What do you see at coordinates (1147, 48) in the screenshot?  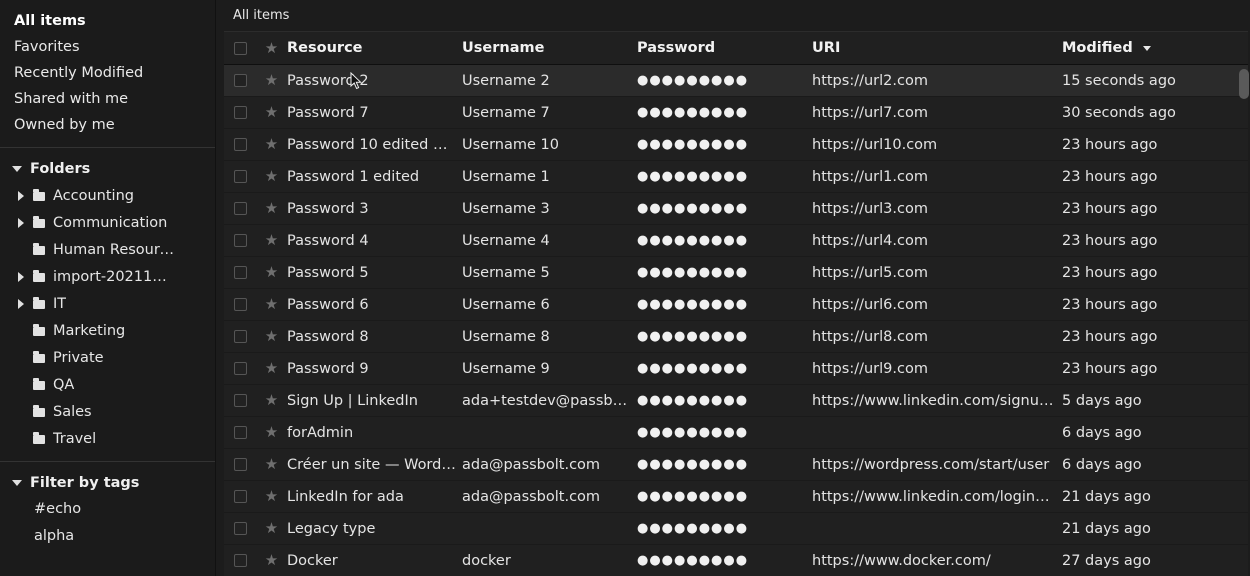 I see `column-header-modified: Modified` at bounding box center [1147, 48].